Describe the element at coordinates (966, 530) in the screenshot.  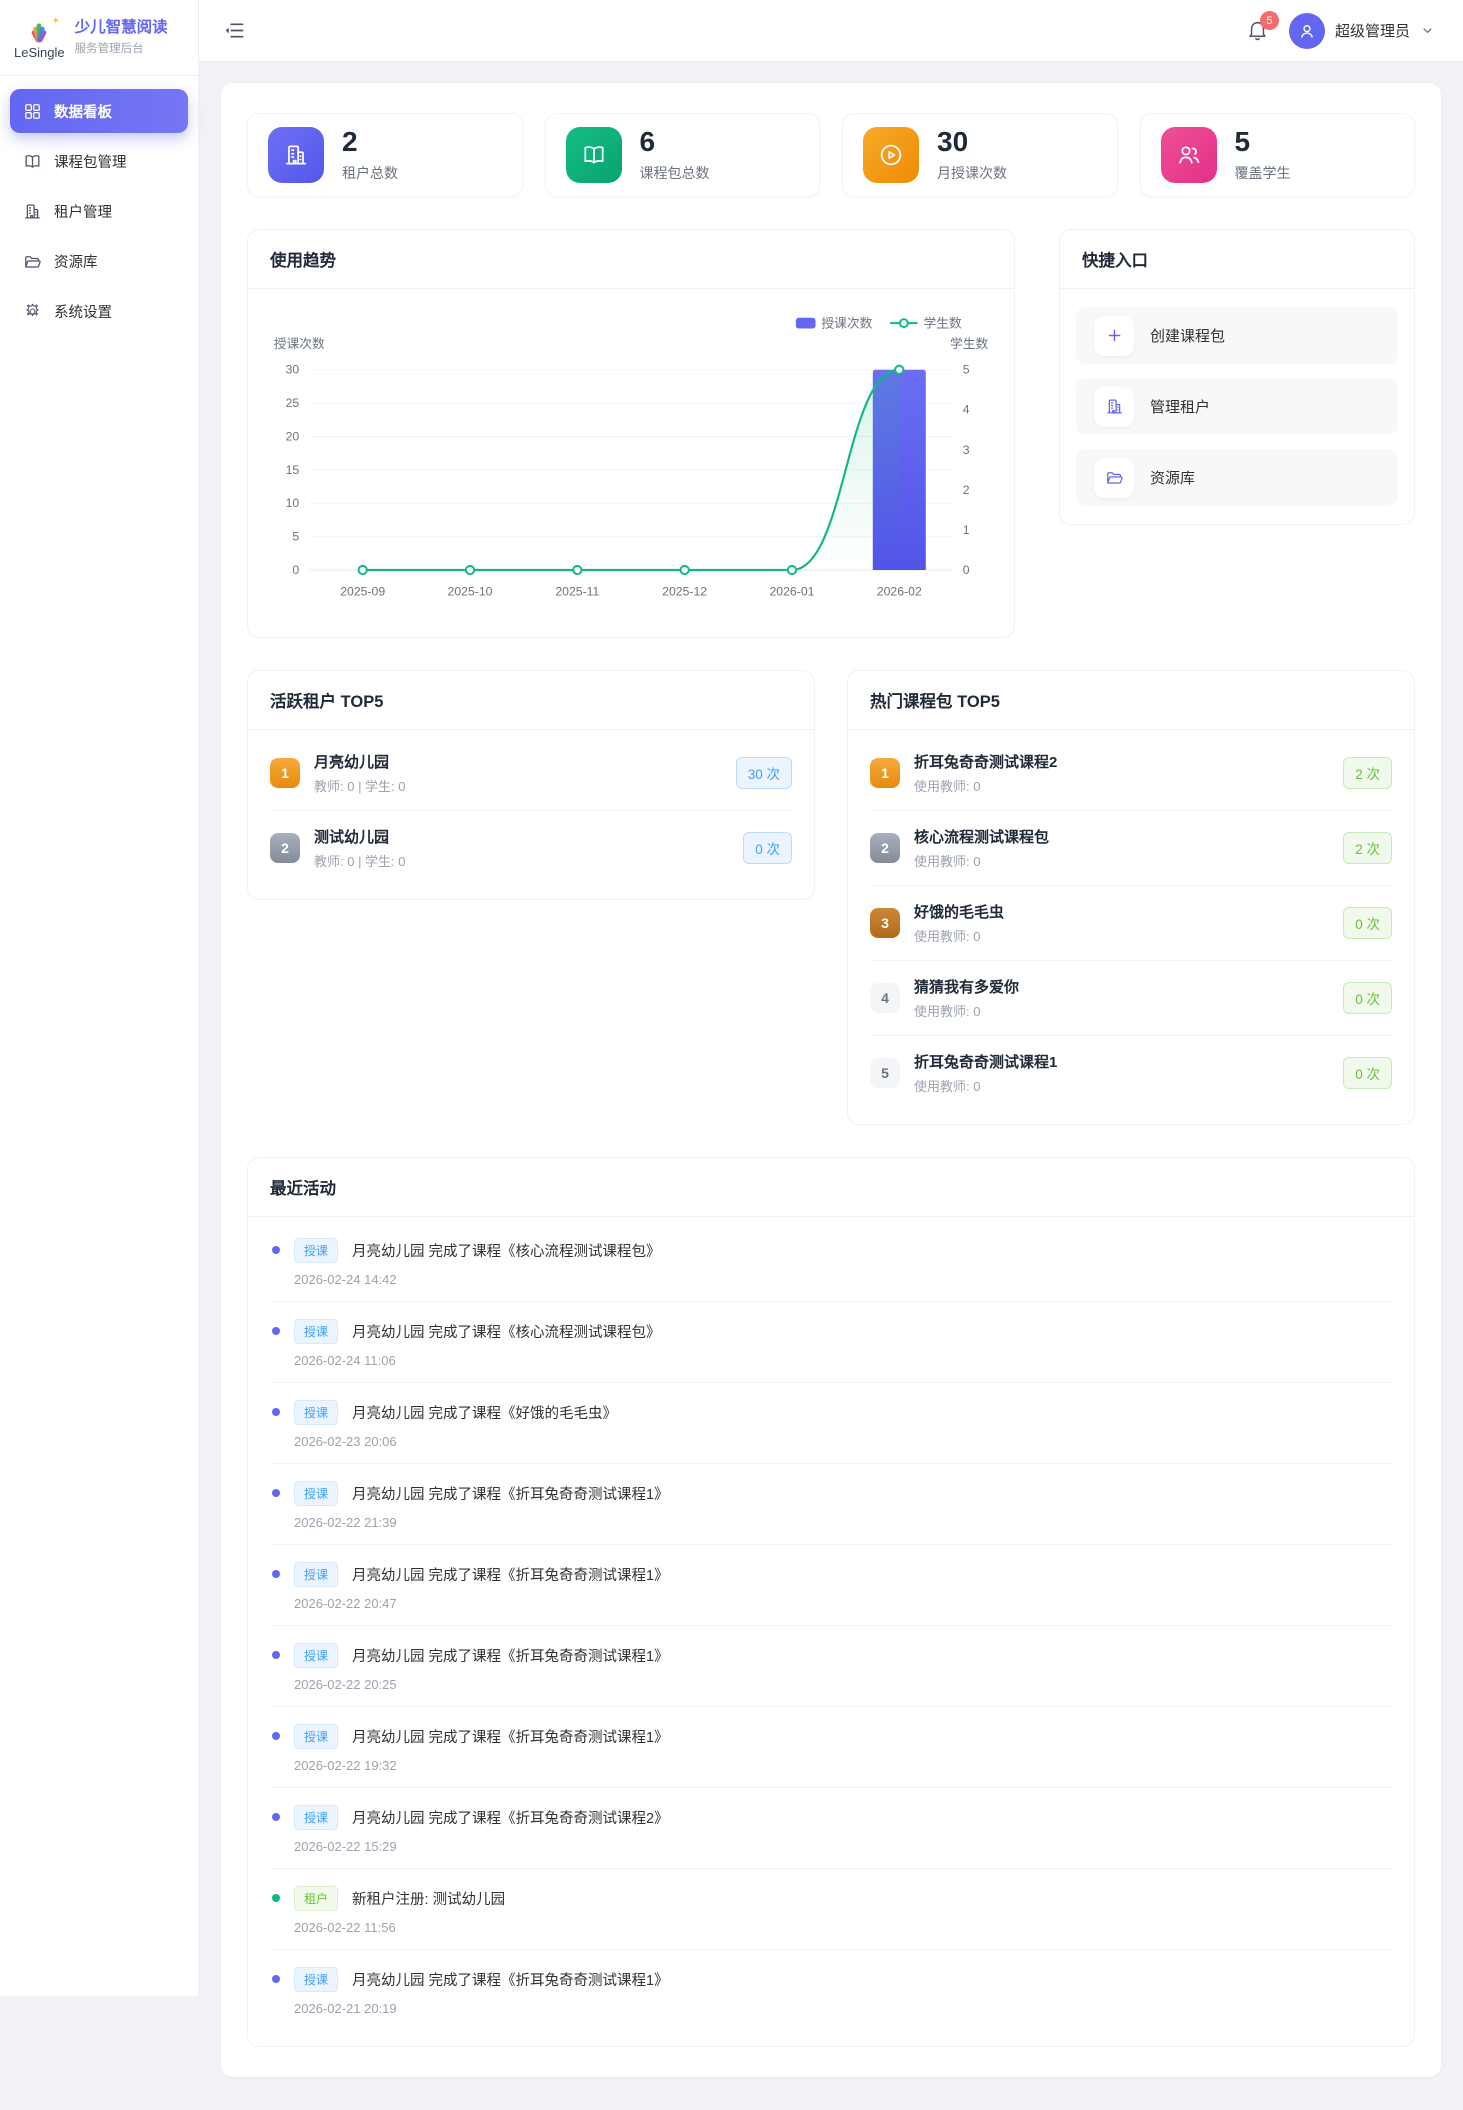
I see `svg-text: 1` at that location.